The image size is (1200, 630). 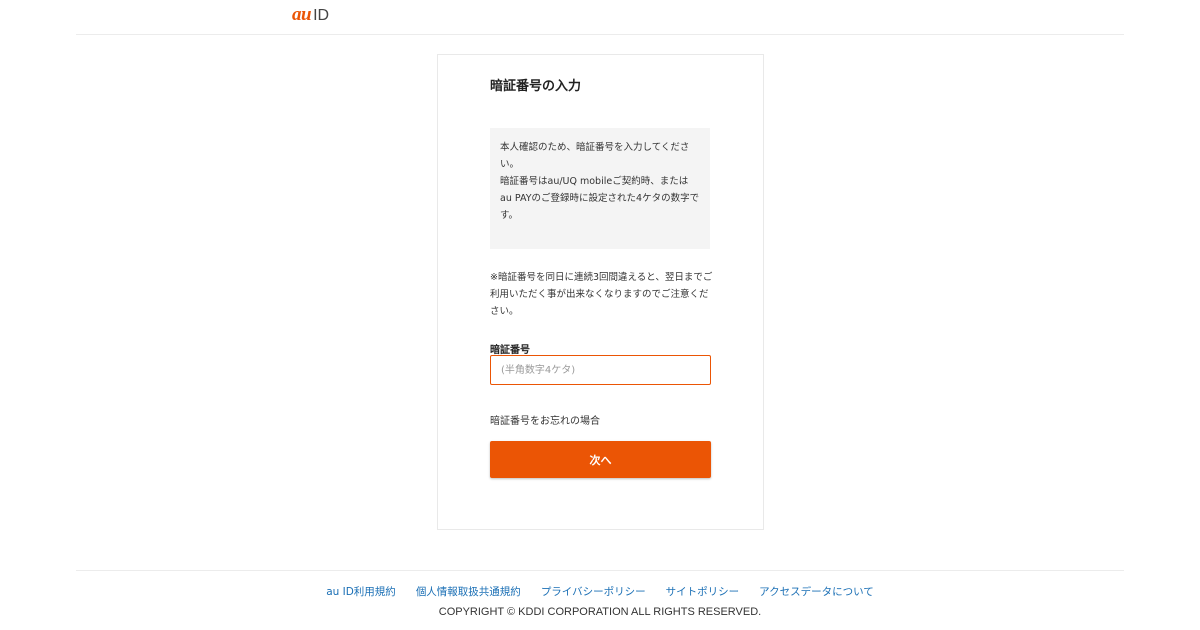 I want to click on pin-field-label: 暗証番号, so click(x=510, y=350).